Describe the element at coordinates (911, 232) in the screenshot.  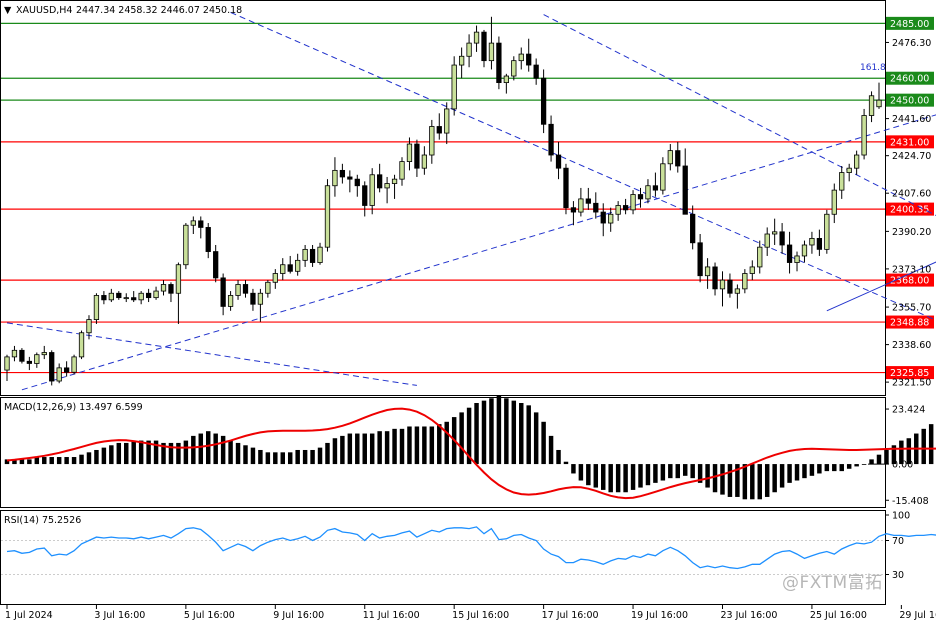
I see `price-y-tick-label: 2390.20` at that location.